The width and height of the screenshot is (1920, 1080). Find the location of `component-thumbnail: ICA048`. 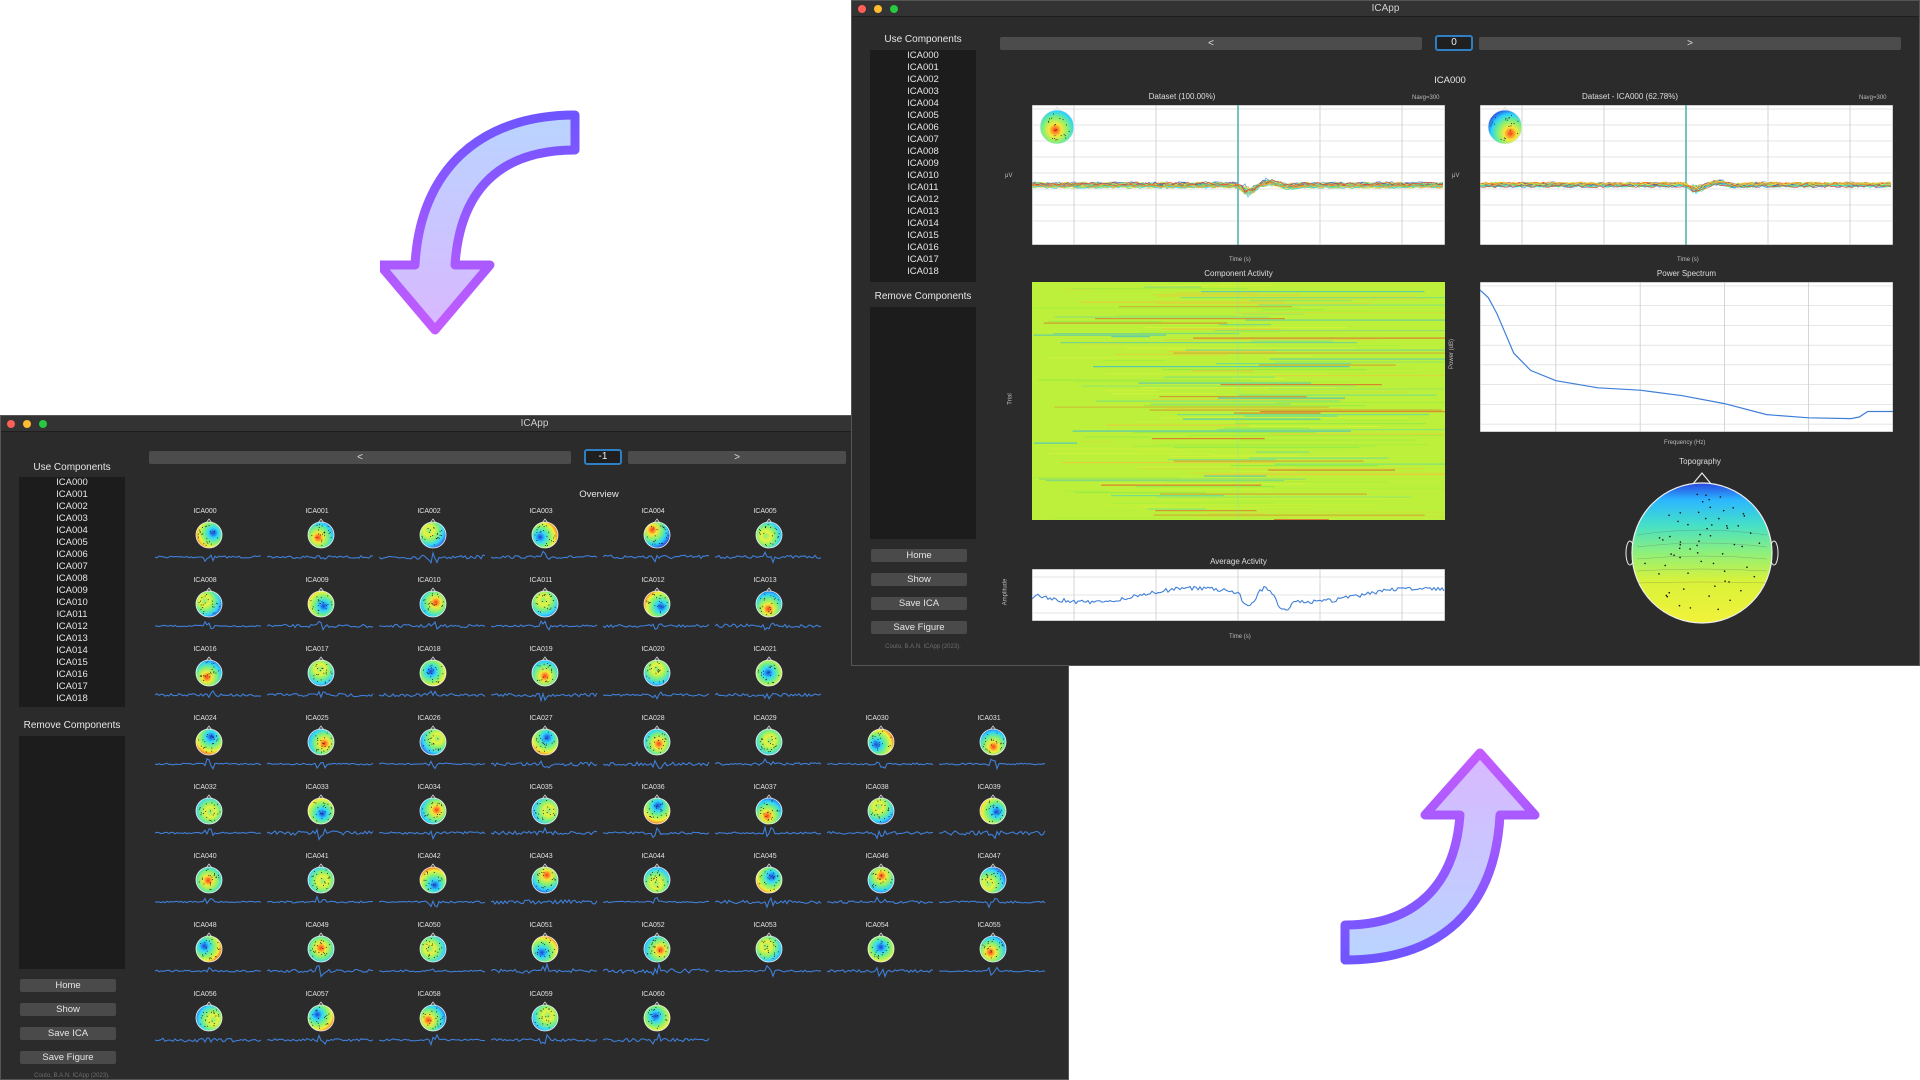

component-thumbnail: ICA048 is located at coordinates (211, 956).